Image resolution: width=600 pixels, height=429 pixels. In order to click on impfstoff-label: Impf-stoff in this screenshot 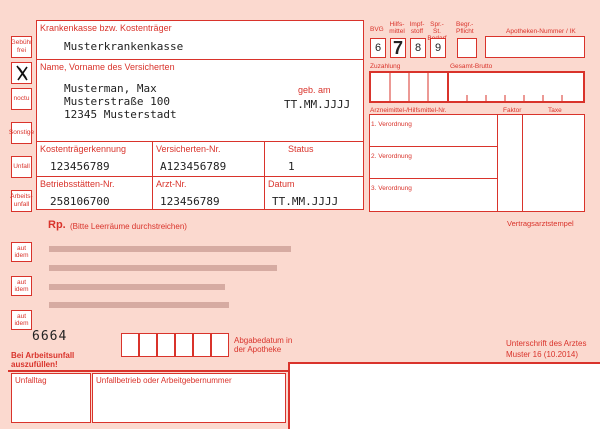, I will do `click(417, 28)`.